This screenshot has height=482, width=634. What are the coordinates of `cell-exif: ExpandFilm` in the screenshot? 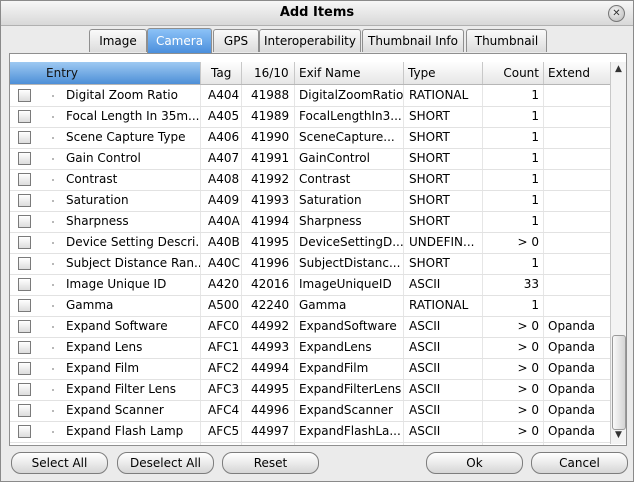 It's located at (334, 368).